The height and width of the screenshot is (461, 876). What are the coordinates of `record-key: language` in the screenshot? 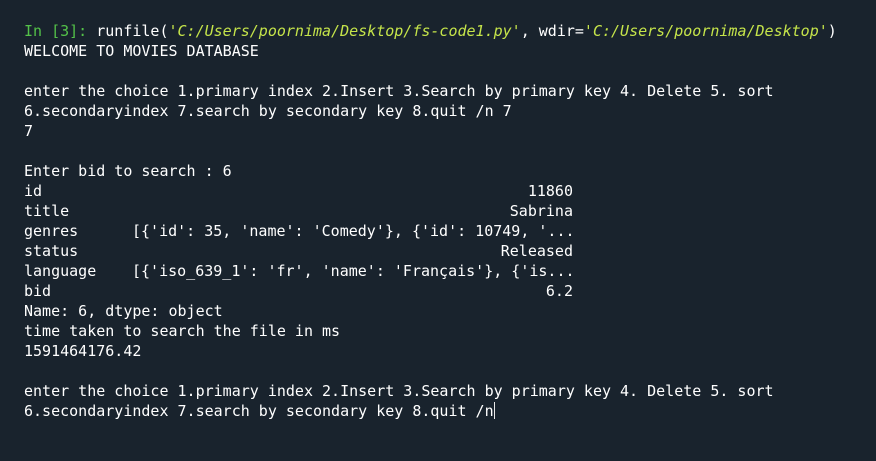 It's located at (60, 271).